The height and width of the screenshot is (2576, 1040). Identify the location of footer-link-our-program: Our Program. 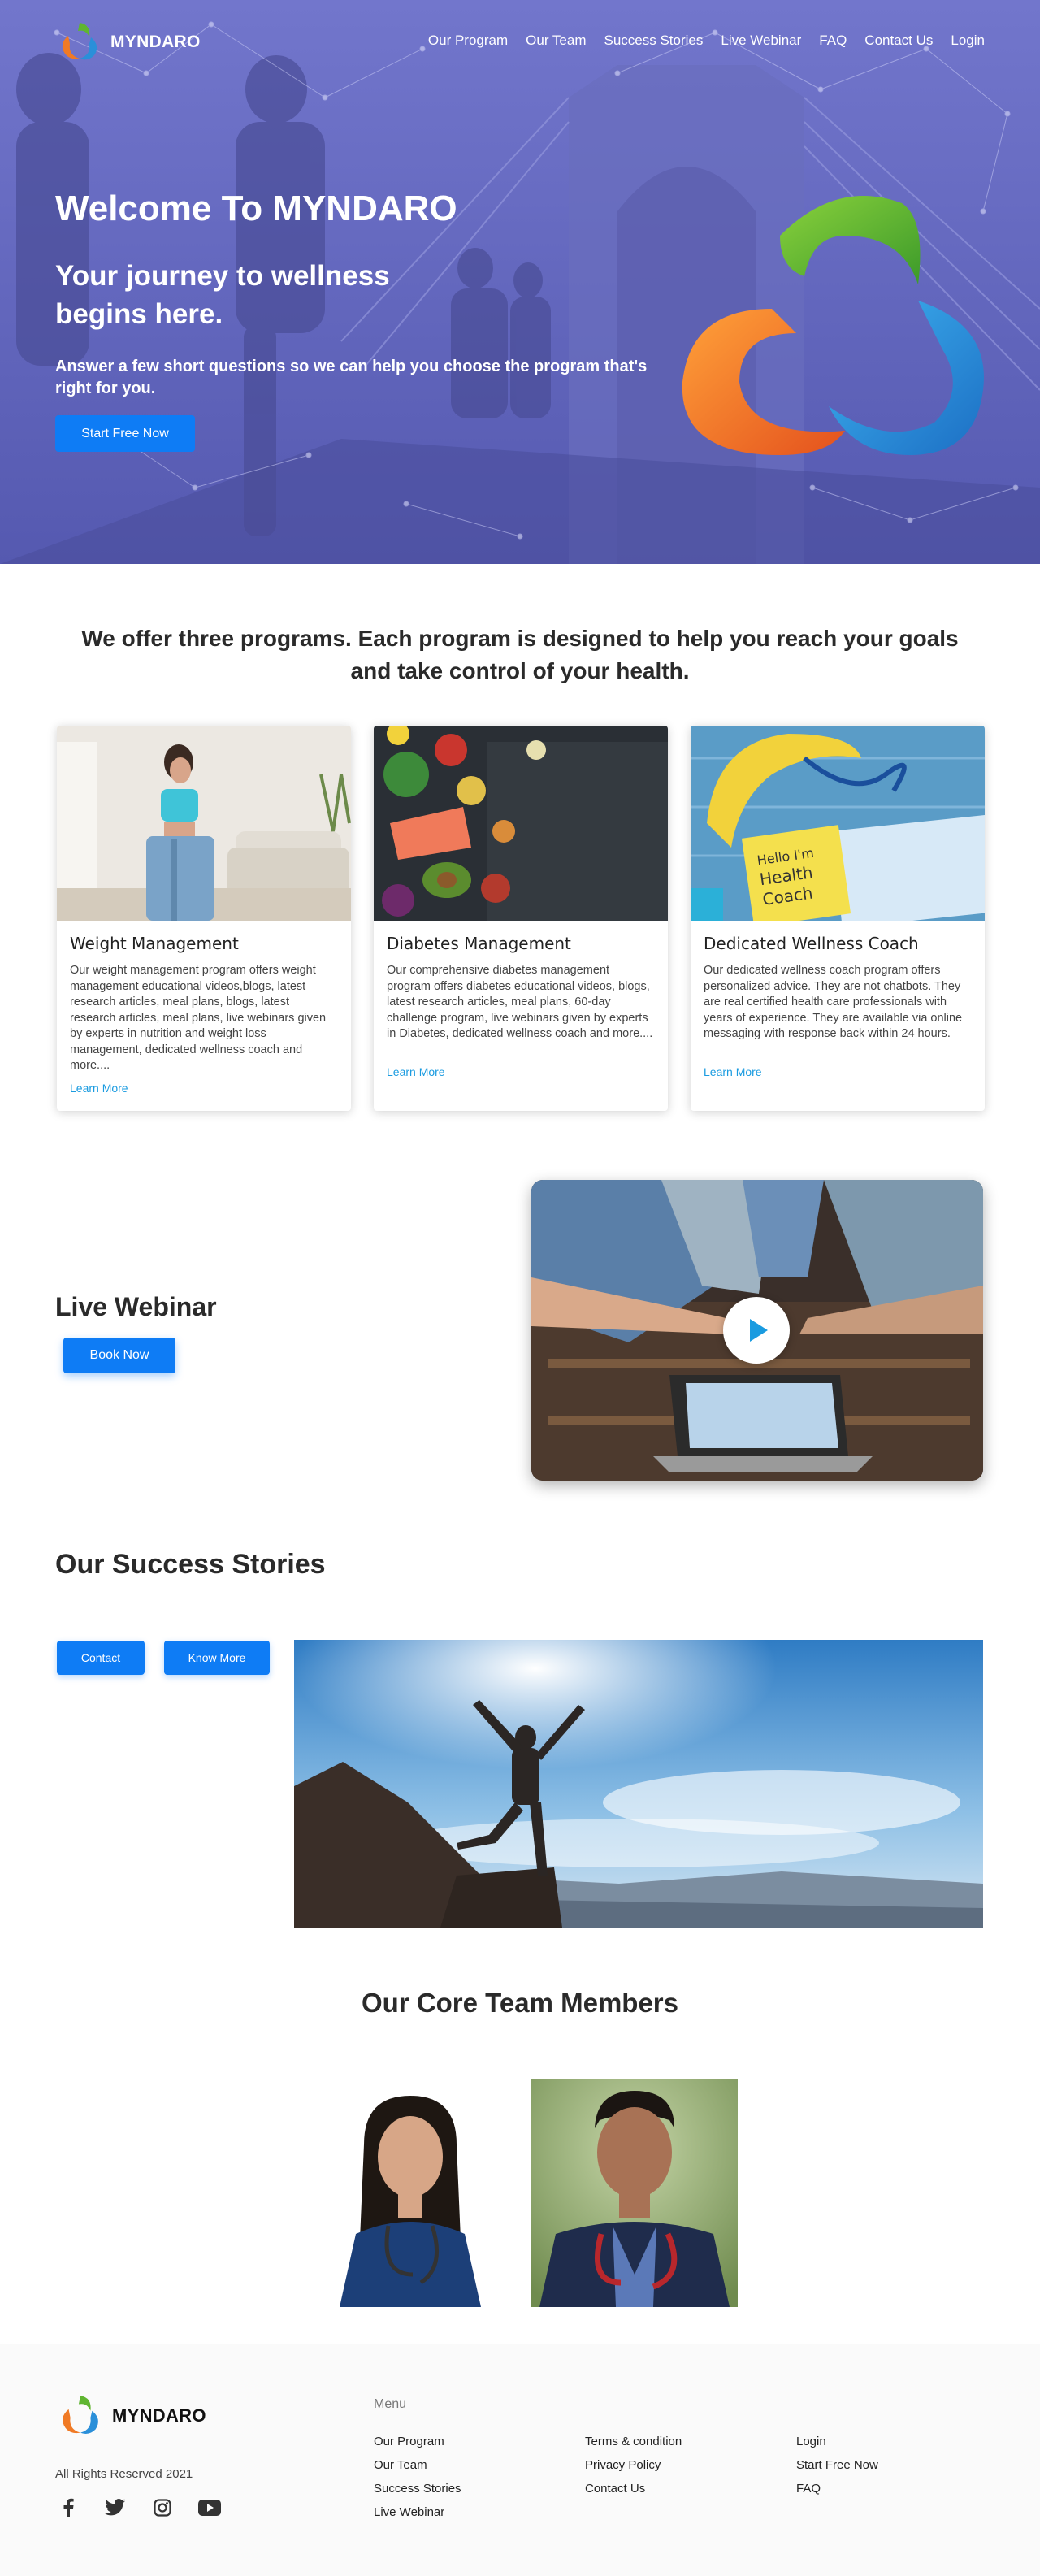
(418, 2441).